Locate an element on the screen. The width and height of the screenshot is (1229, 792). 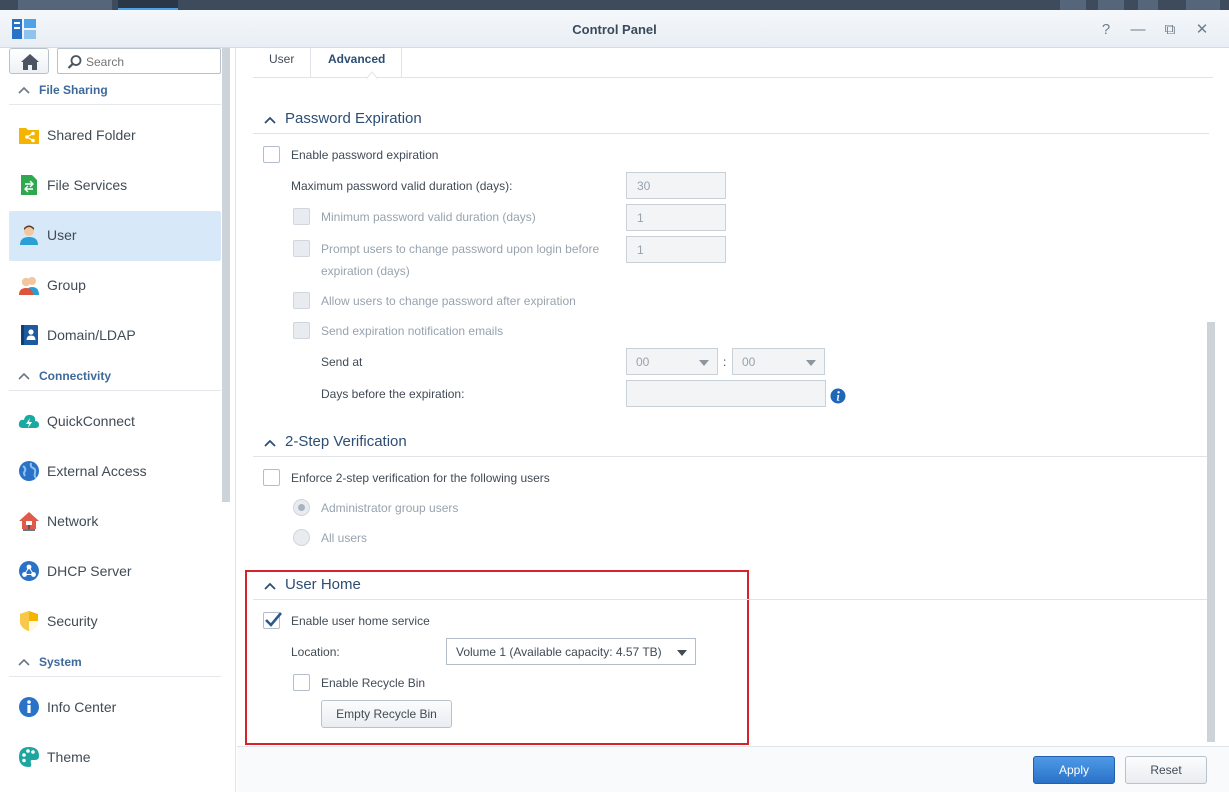
sidebar-item-quickconnect: QuickConnect is located at coordinates (115, 422).